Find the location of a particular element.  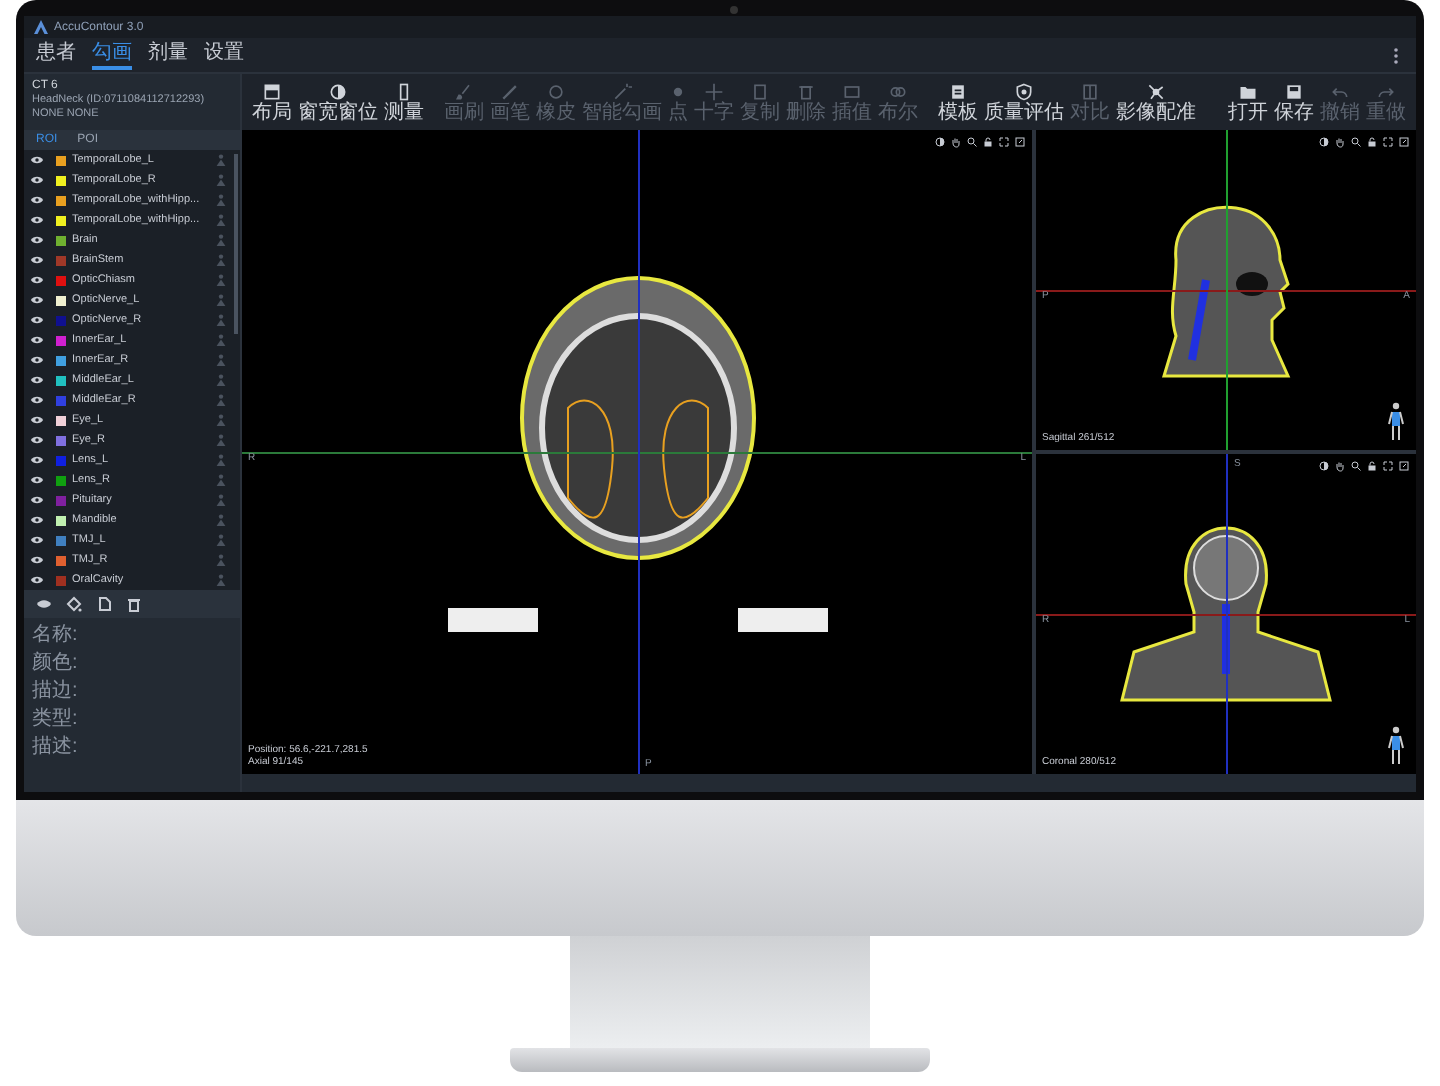

property-label: 名称: is located at coordinates (56, 636).